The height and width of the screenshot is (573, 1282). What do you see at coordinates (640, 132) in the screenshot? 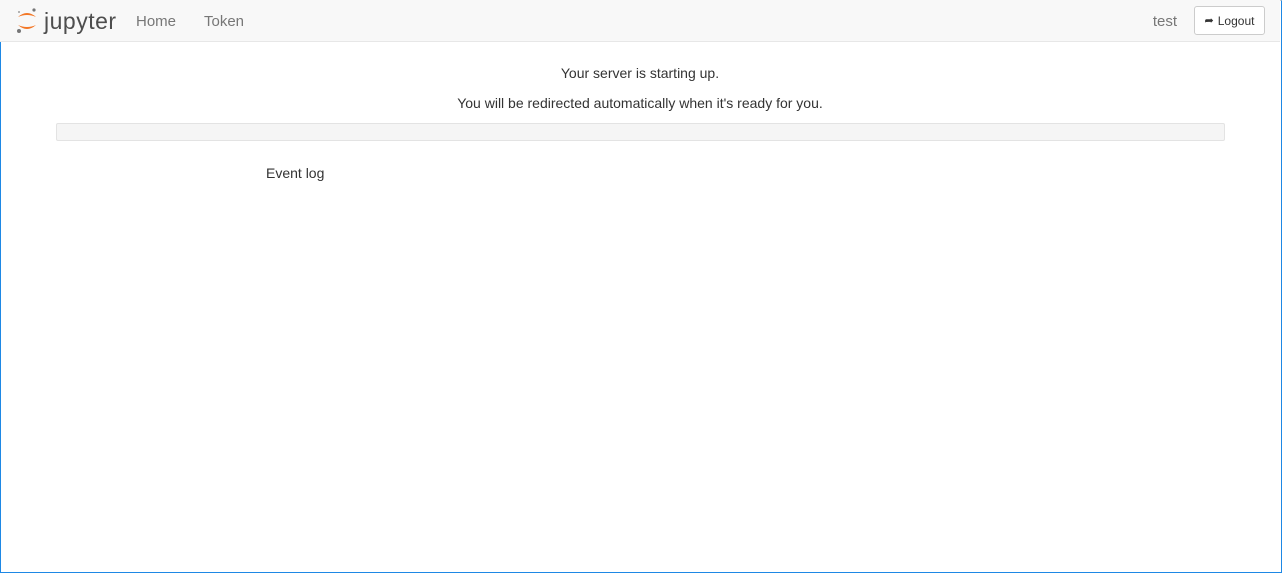
I see `progress-bar` at bounding box center [640, 132].